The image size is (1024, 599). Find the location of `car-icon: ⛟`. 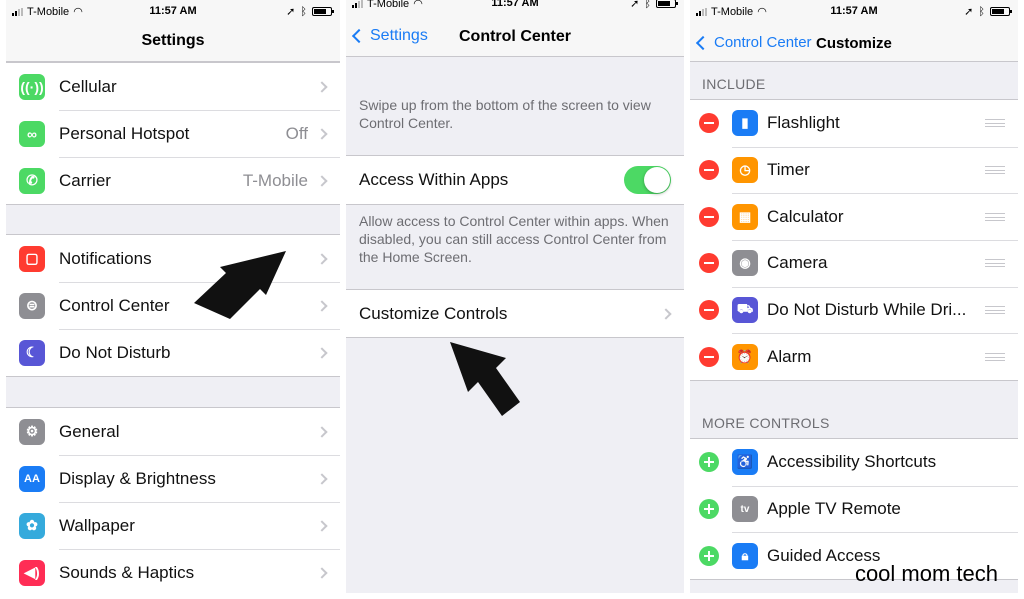

car-icon: ⛟ is located at coordinates (745, 310).